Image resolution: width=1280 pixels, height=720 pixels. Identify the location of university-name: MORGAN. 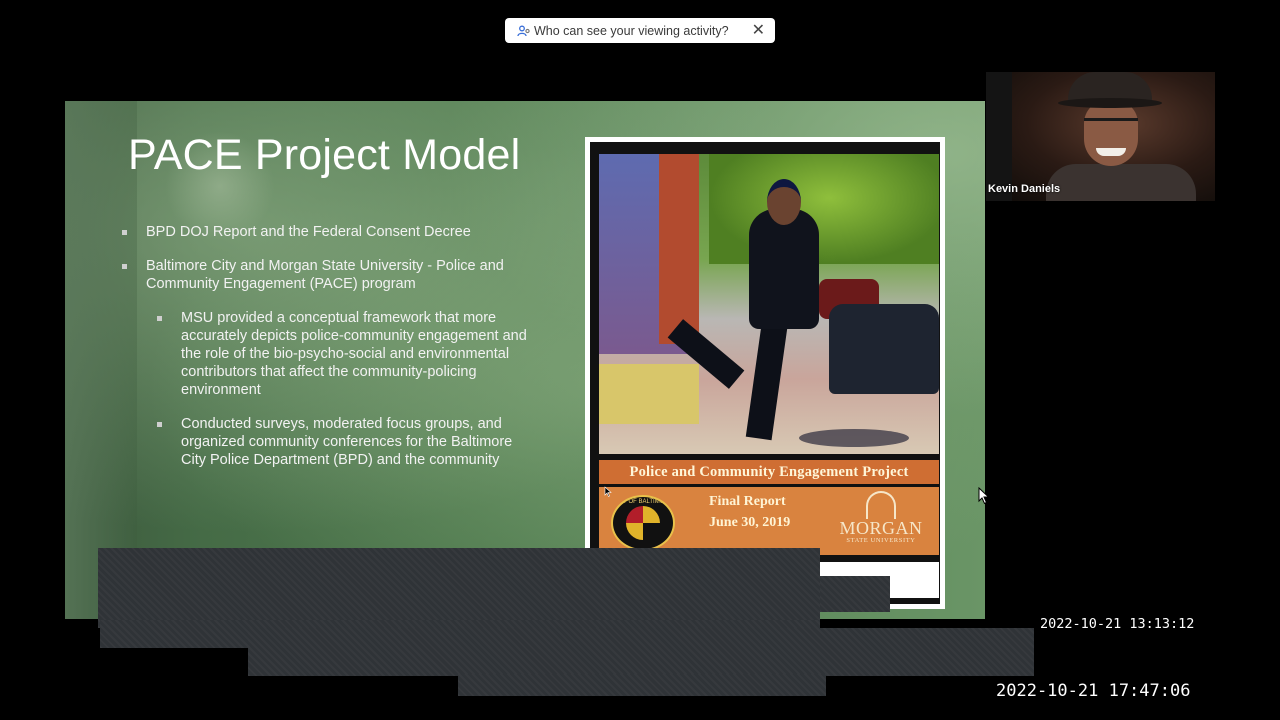
(881, 528).